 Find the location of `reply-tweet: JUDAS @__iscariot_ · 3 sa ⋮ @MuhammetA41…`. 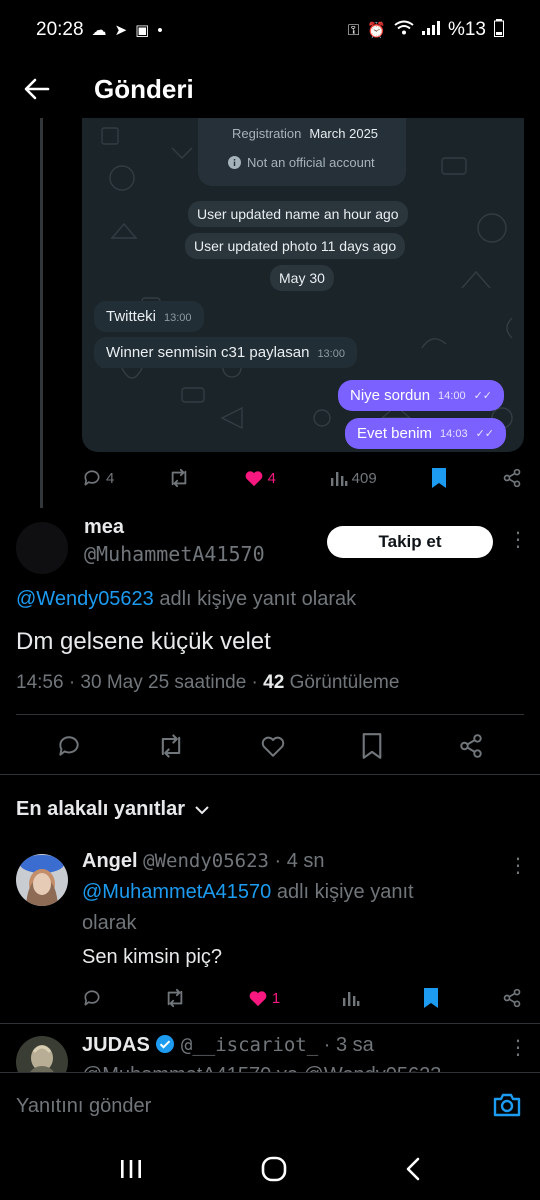

reply-tweet: JUDAS @__iscariot_ · 3 sa ⋮ @MuhammetA41… is located at coordinates (270, 1048).